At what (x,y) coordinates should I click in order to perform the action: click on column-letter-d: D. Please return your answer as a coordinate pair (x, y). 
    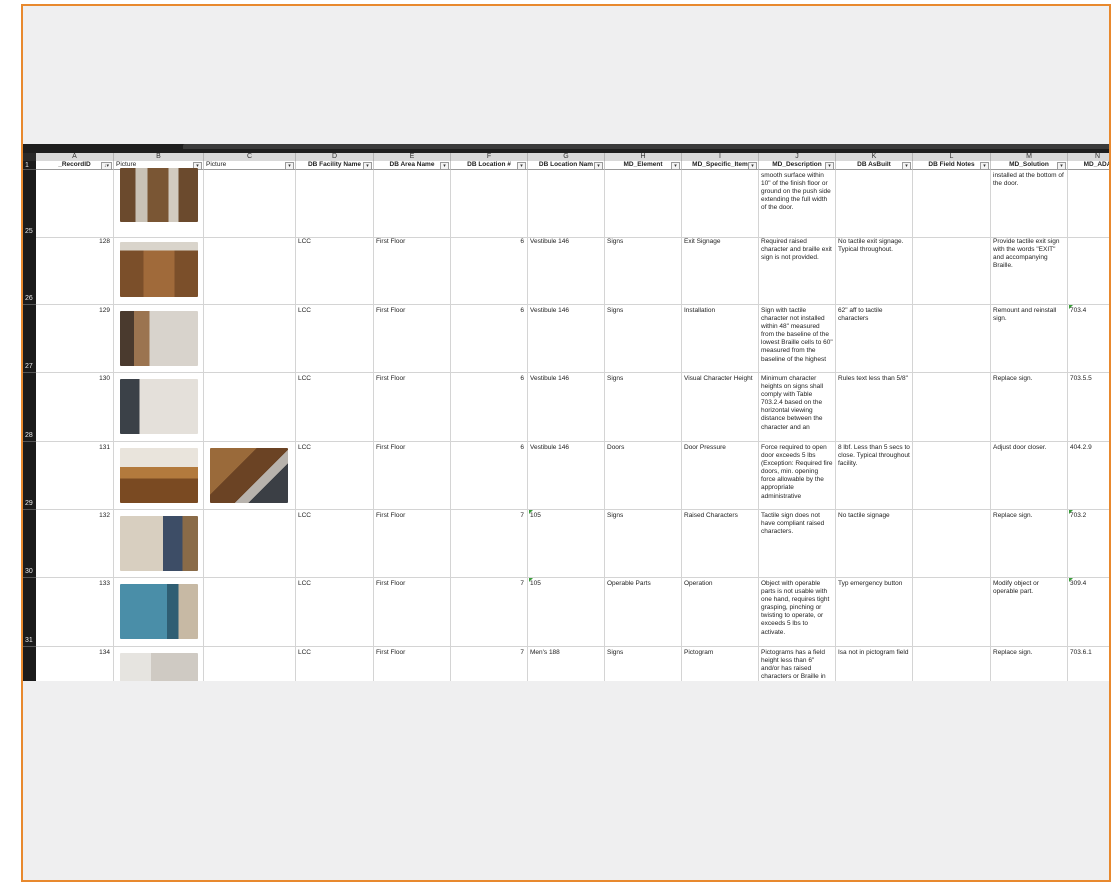
    Looking at the image, I should click on (335, 157).